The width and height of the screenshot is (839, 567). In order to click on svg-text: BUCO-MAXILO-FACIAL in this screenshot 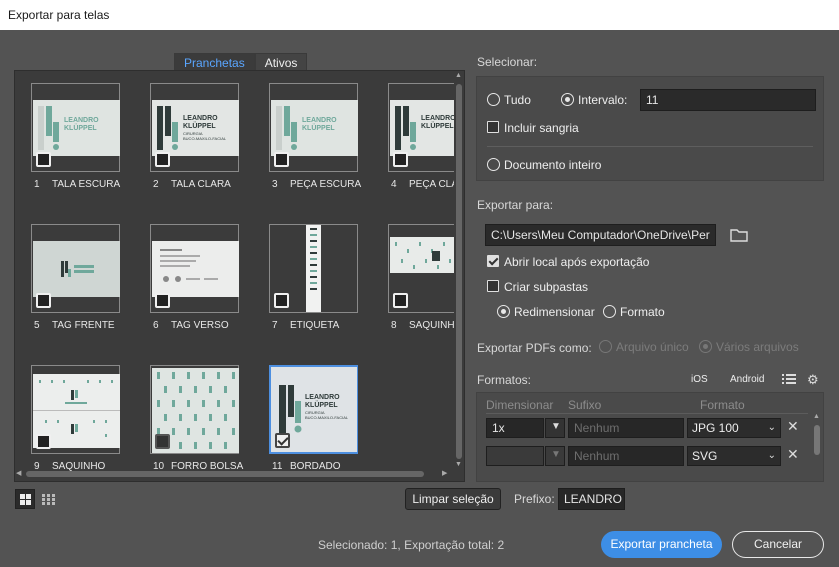, I will do `click(205, 138)`.